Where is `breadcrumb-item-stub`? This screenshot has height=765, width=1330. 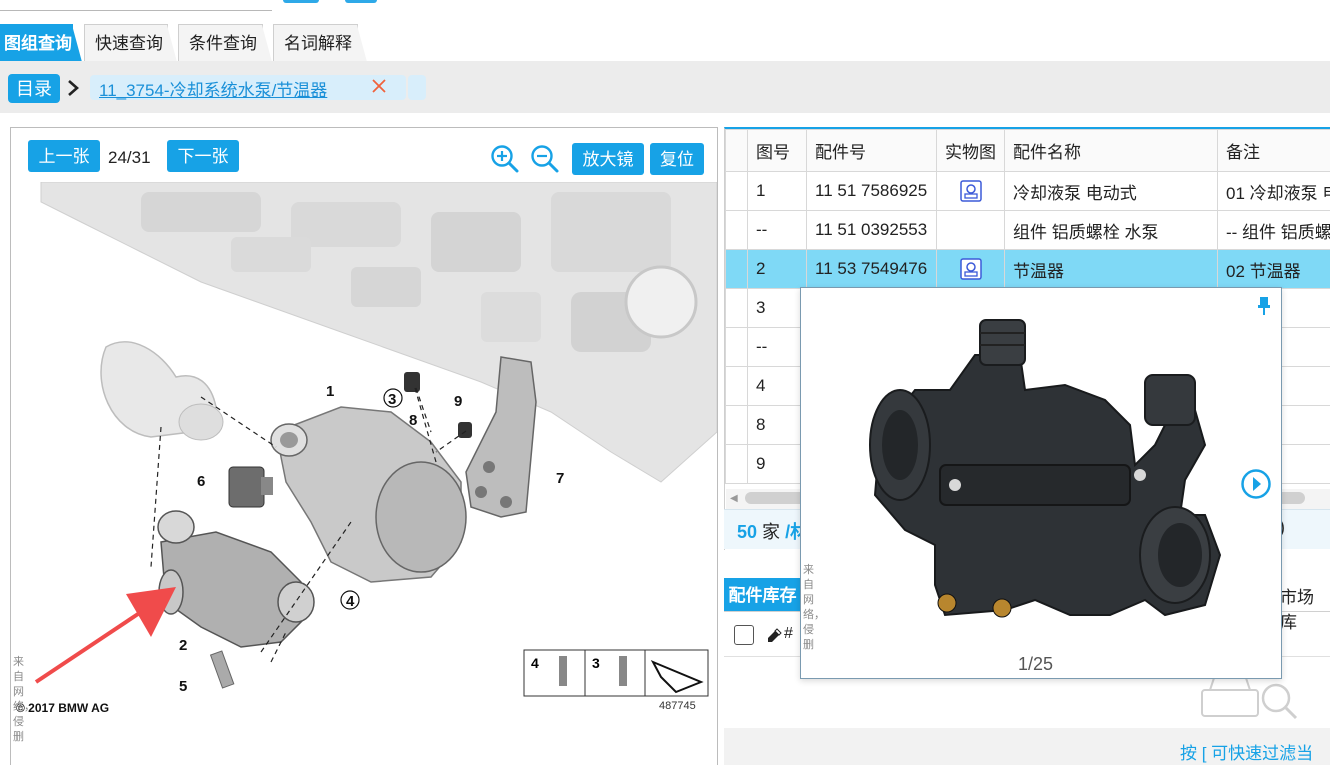 breadcrumb-item-stub is located at coordinates (417, 87).